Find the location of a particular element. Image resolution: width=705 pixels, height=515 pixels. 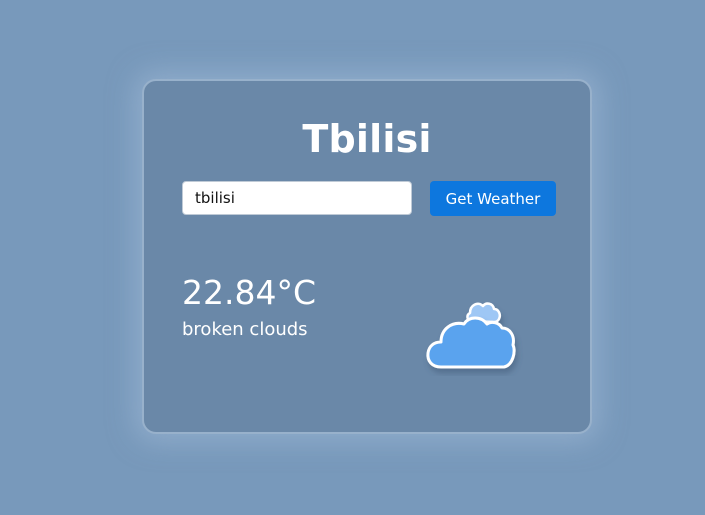

weather-description: broken clouds is located at coordinates (245, 329).